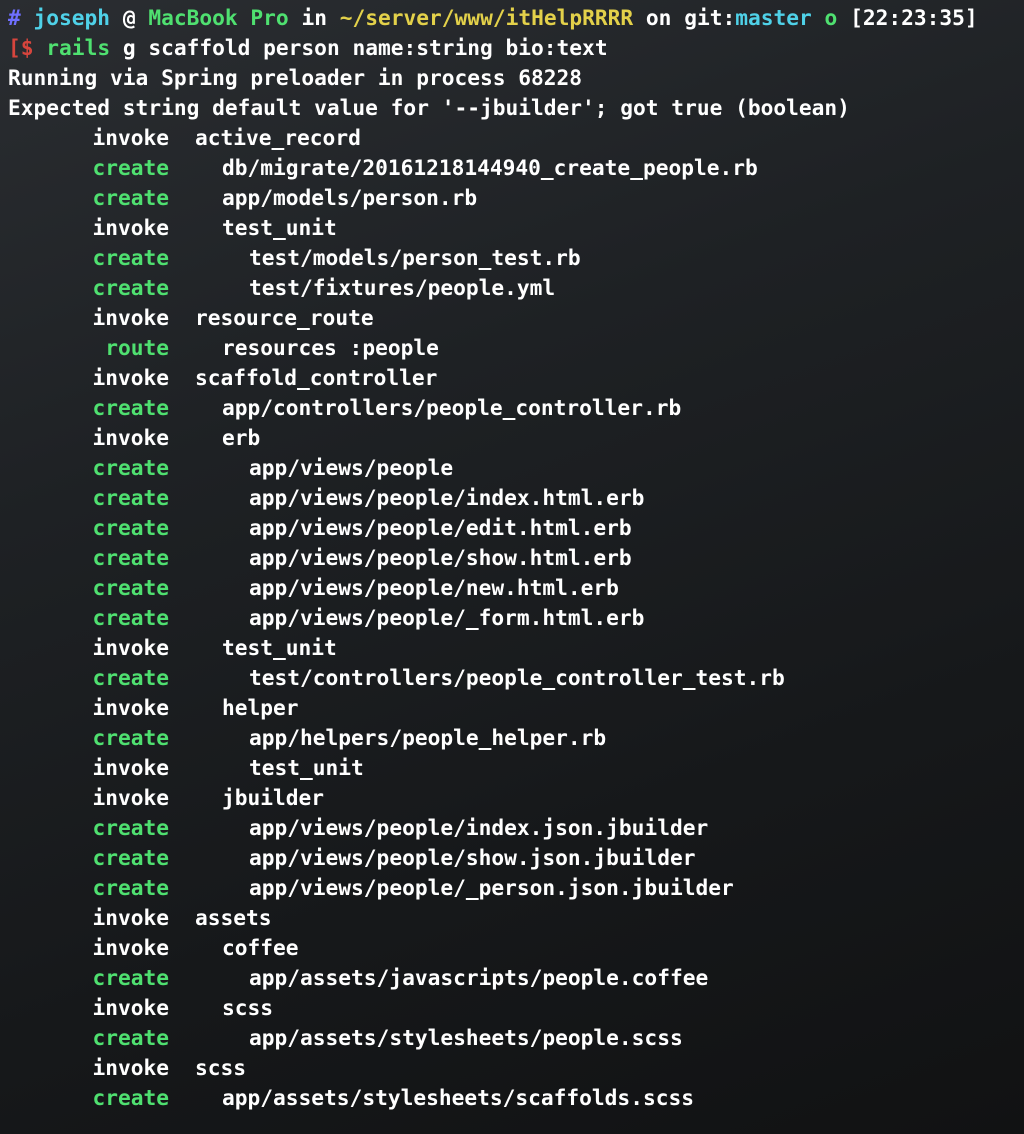  What do you see at coordinates (402, 287) in the screenshot?
I see `generator-path: test/fixtures/people.yml` at bounding box center [402, 287].